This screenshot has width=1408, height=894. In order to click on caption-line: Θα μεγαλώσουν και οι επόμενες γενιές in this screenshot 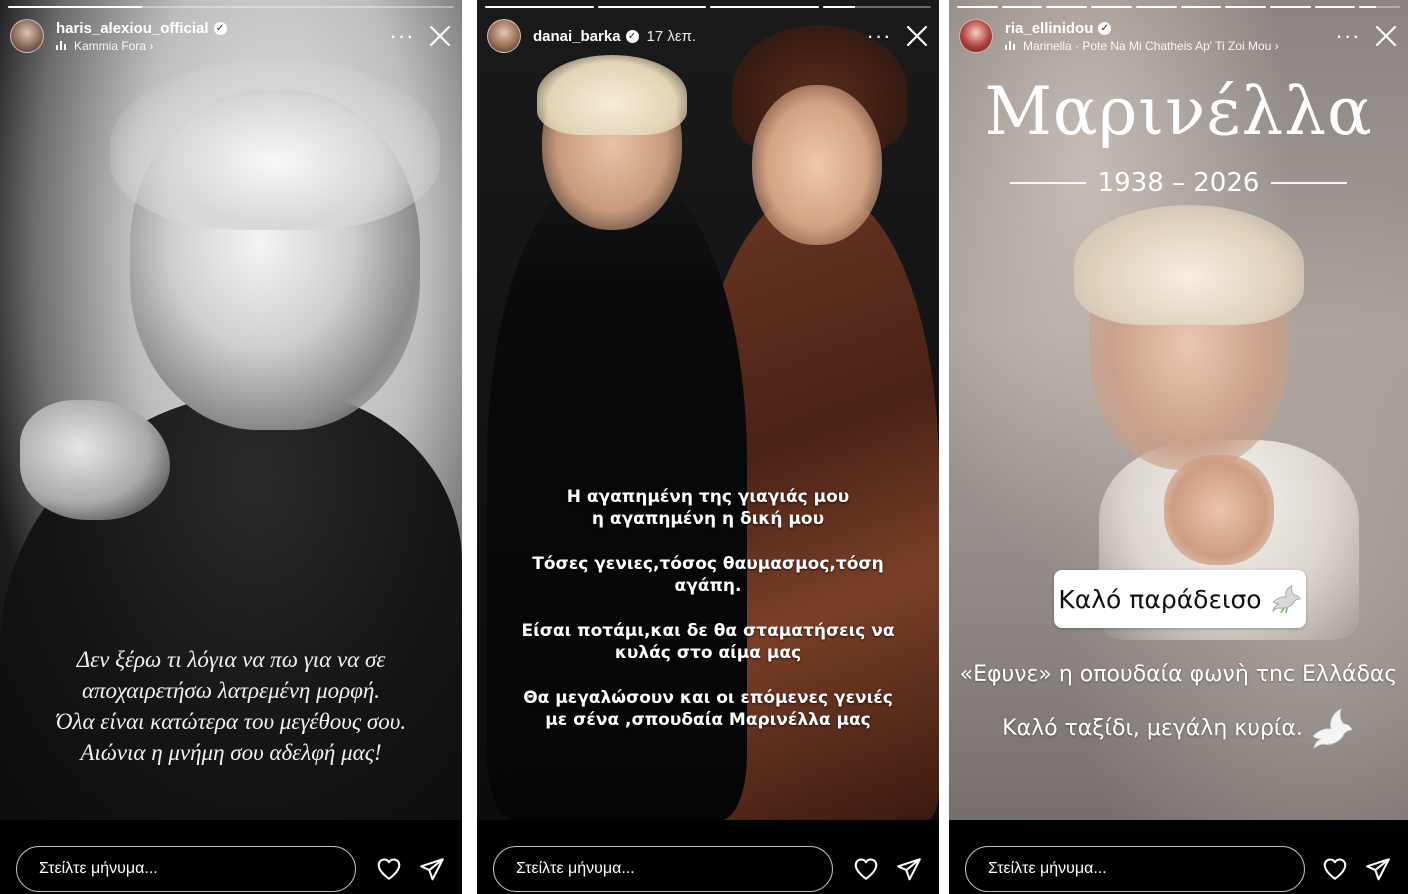, I will do `click(708, 698)`.